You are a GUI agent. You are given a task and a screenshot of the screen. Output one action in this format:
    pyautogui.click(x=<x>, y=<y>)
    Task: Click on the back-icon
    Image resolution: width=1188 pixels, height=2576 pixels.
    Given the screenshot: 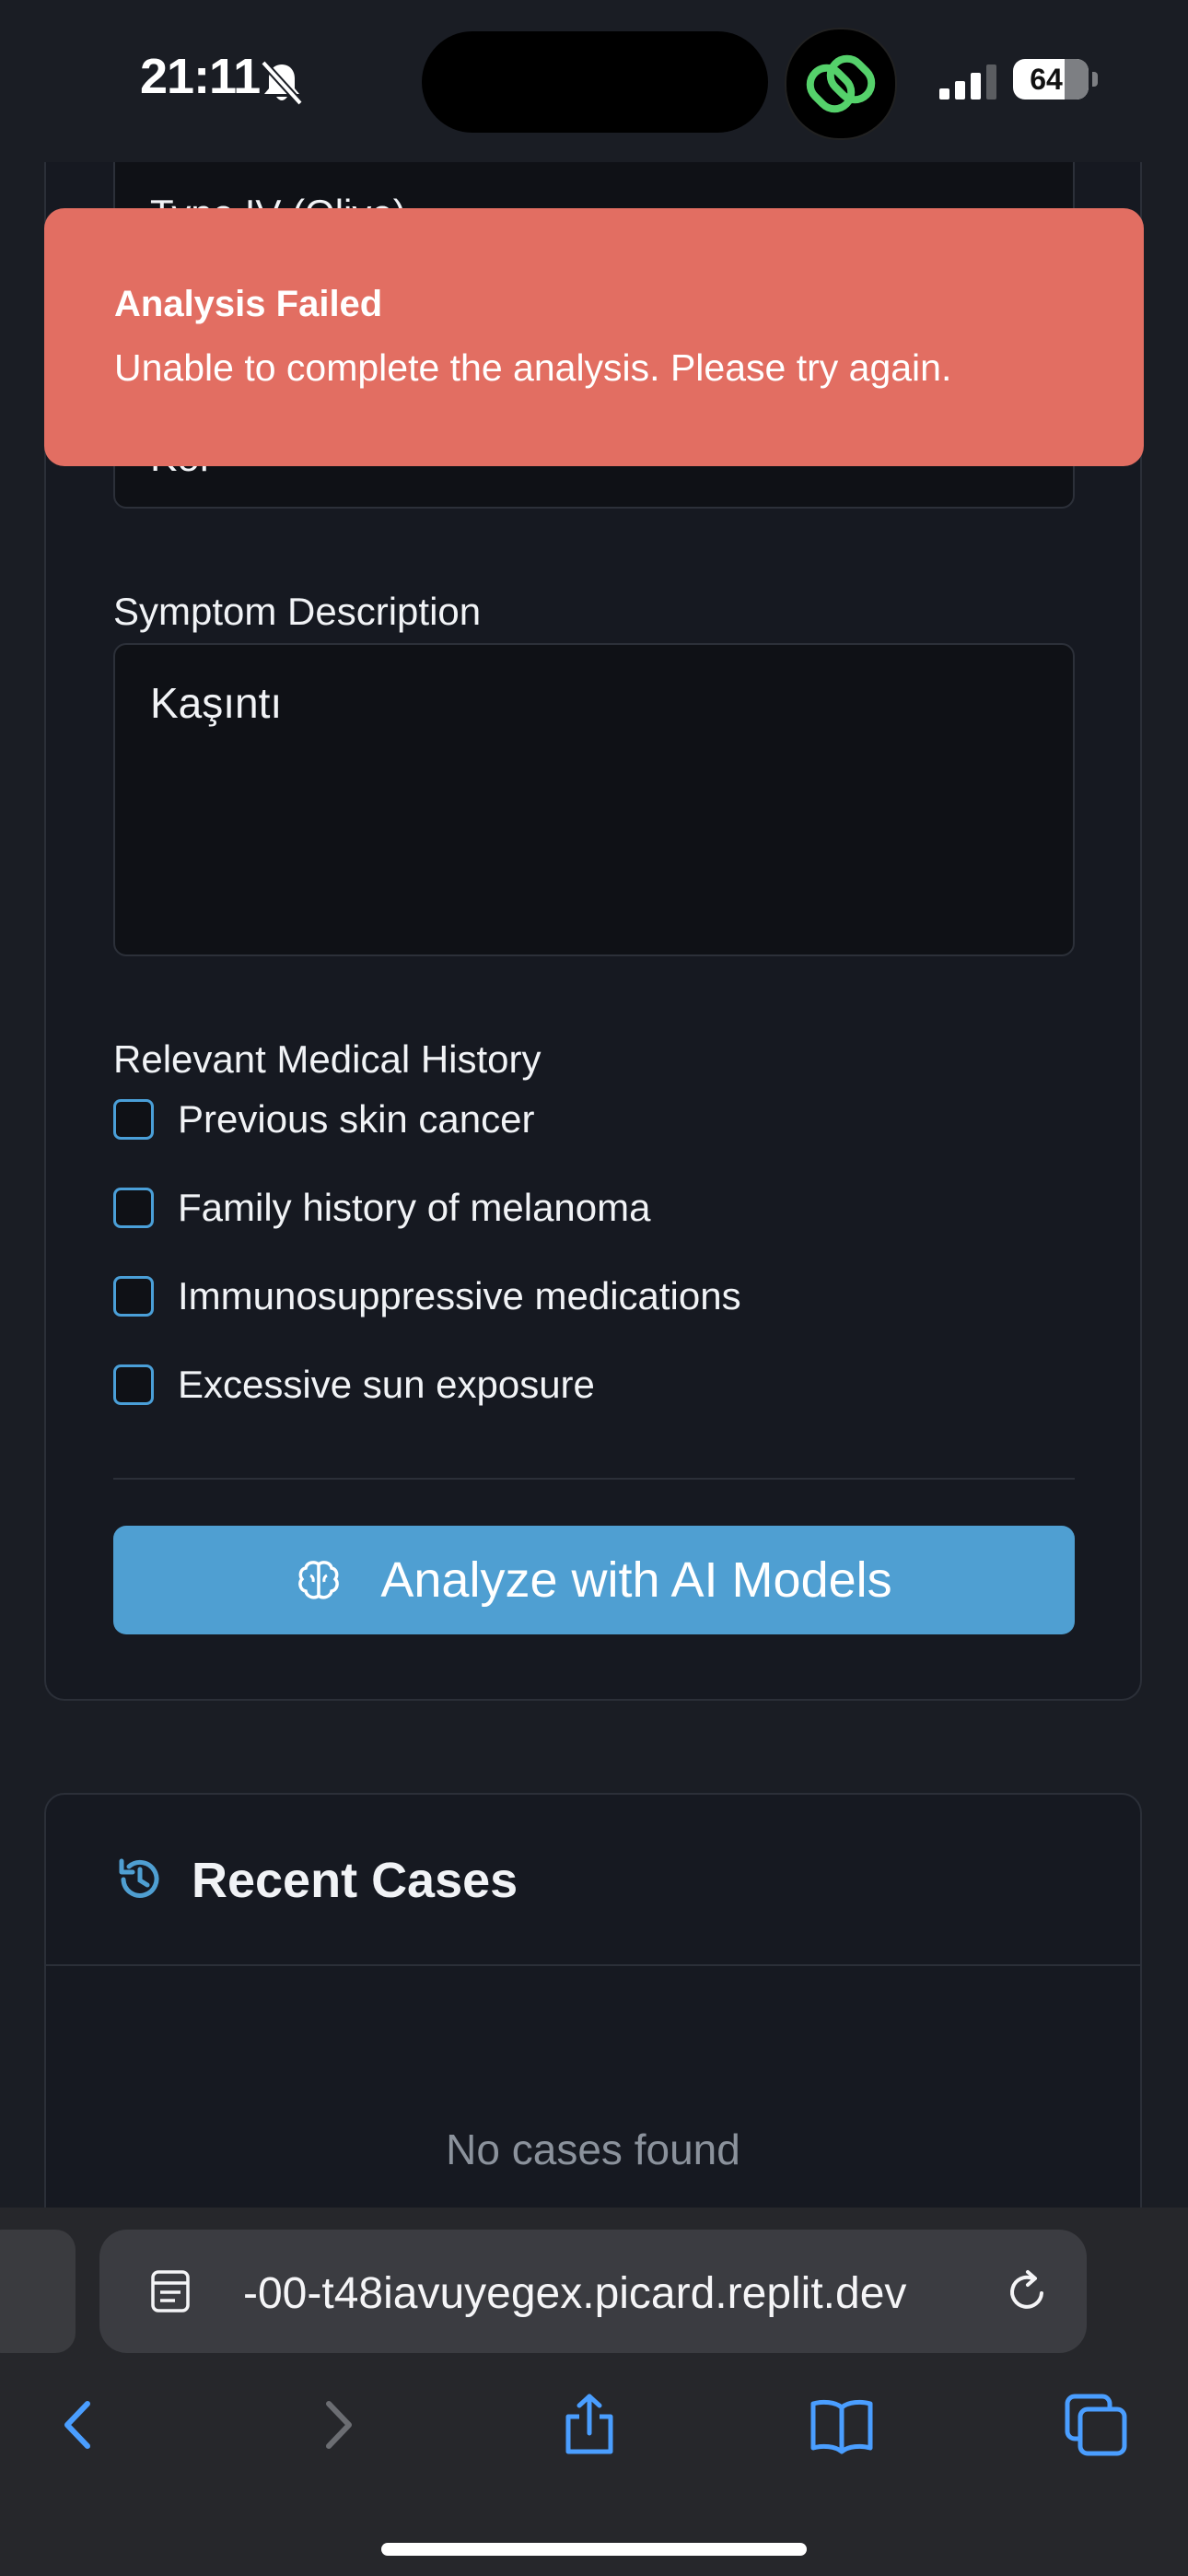 What is the action you would take?
    pyautogui.click(x=77, y=2425)
    